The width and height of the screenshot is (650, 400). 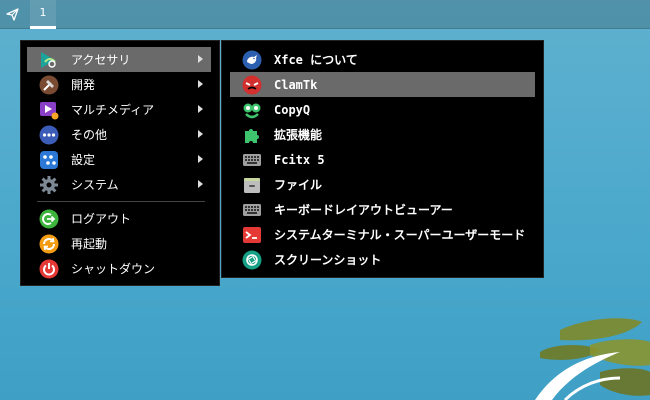 What do you see at coordinates (252, 235) in the screenshot?
I see `terminal-icon` at bounding box center [252, 235].